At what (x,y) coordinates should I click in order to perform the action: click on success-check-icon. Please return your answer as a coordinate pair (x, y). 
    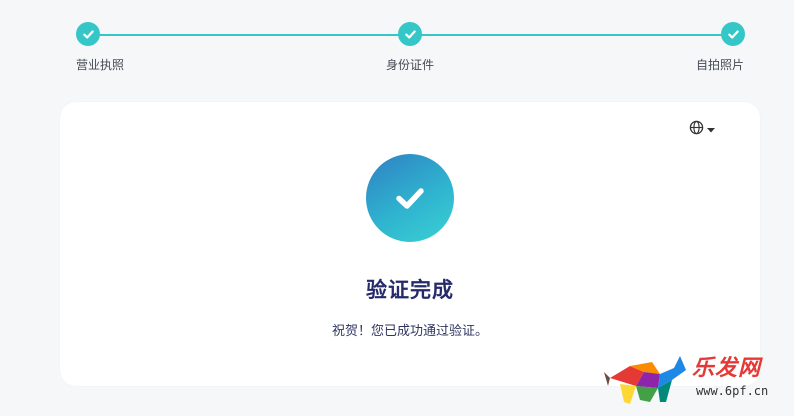
    Looking at the image, I should click on (410, 198).